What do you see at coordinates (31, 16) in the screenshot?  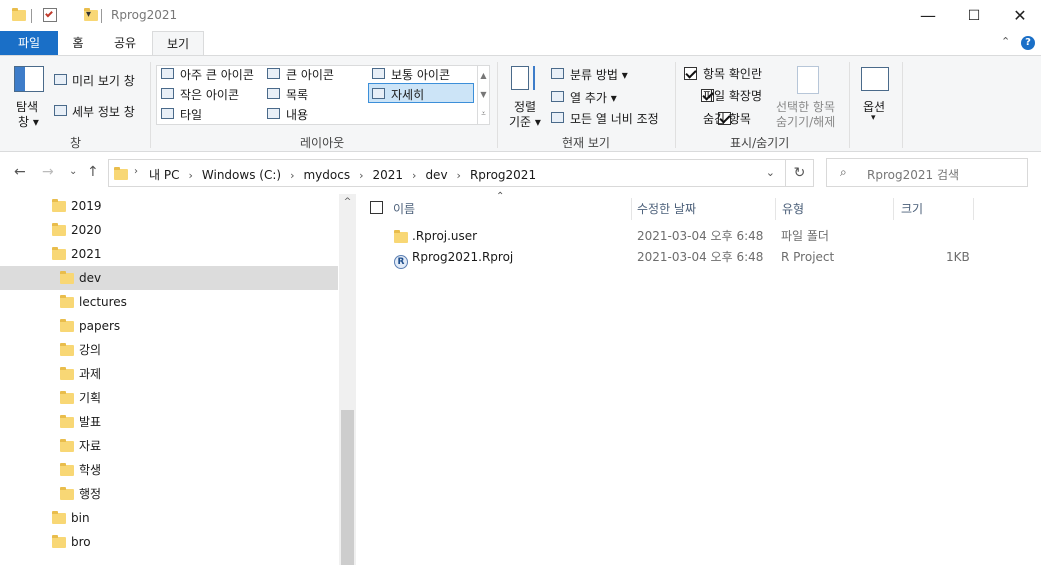 I see `quick-access-separator` at bounding box center [31, 16].